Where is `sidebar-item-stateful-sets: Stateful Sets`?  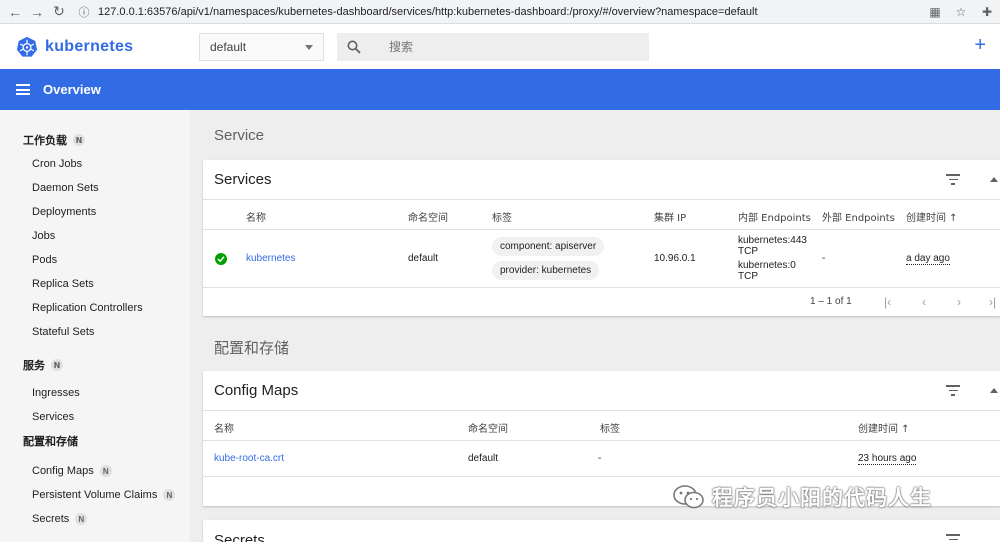 sidebar-item-stateful-sets: Stateful Sets is located at coordinates (95, 332).